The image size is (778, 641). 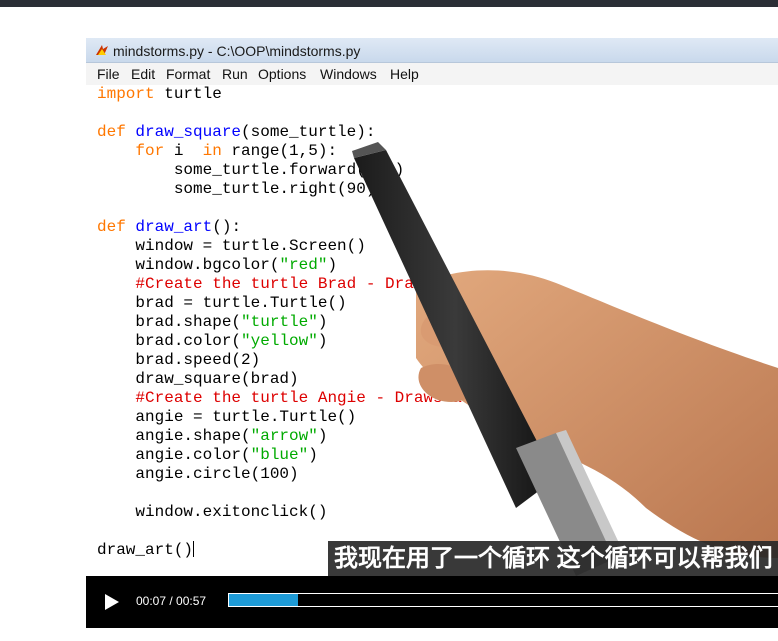 I want to click on code-token: "red", so click(x=303, y=265).